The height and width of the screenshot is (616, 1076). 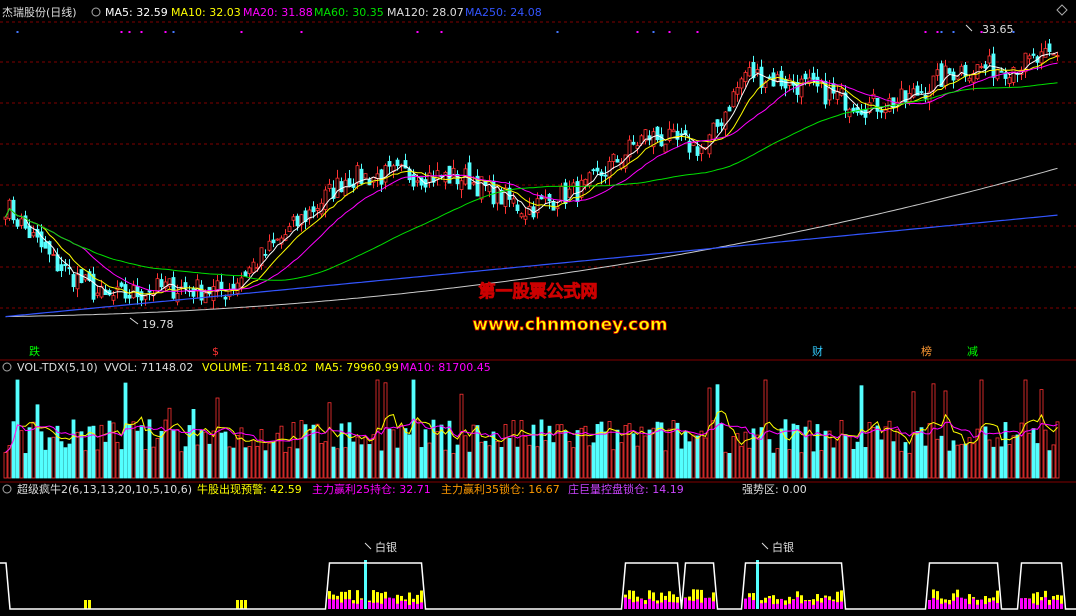 What do you see at coordinates (817, 351) in the screenshot?
I see `marker-cai: 财` at bounding box center [817, 351].